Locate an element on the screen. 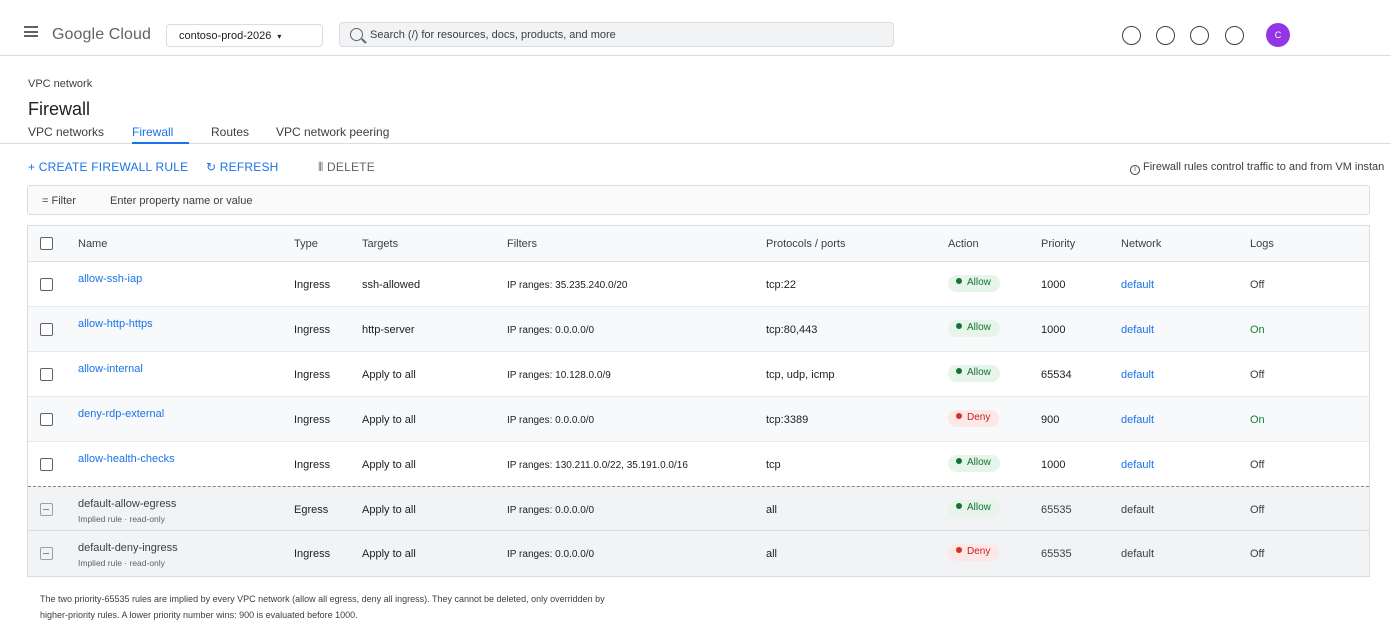  search-bar is located at coordinates (616, 34).